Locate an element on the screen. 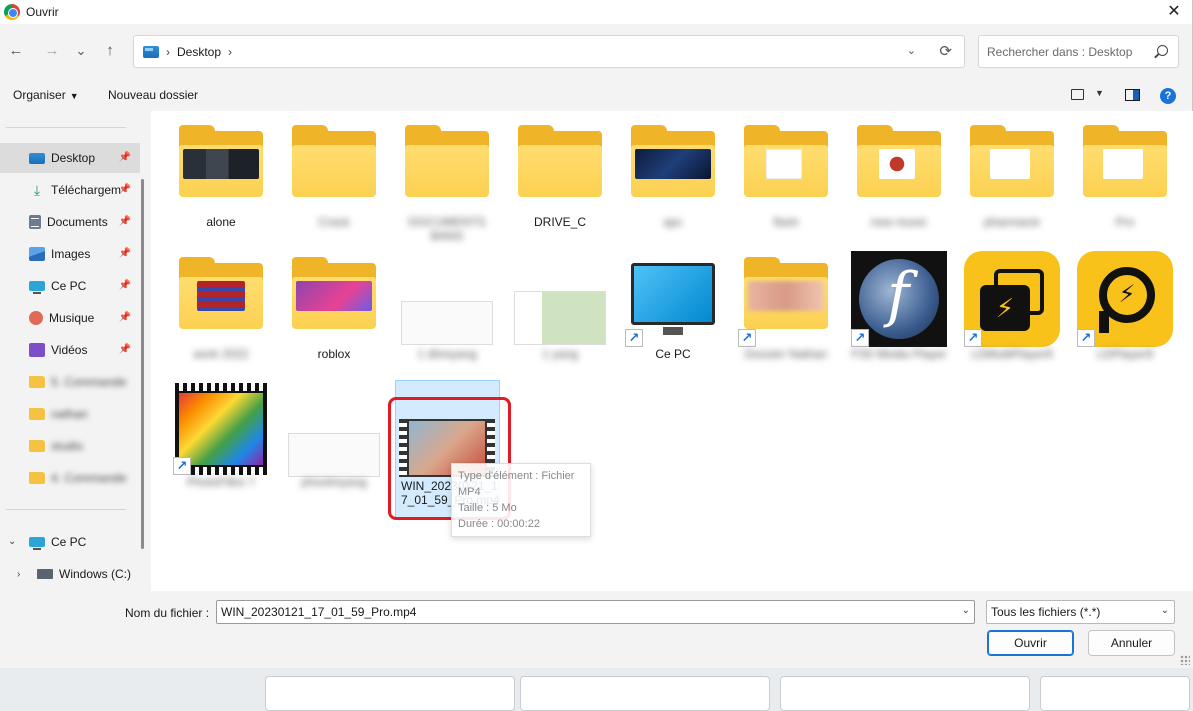 This screenshot has height=711, width=1193. sidebar-item-desktop: Desktop 📌 is located at coordinates (70, 158).